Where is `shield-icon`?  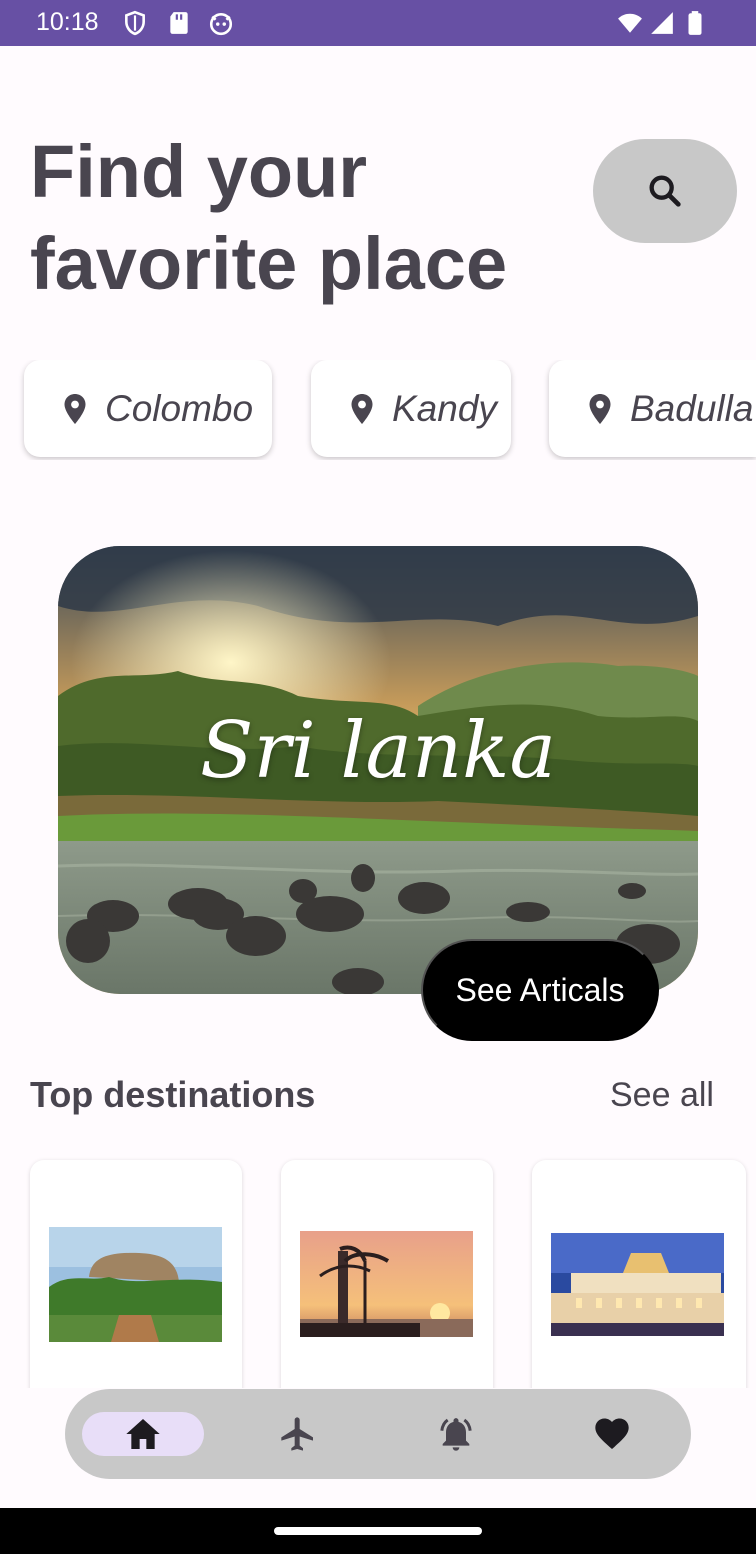 shield-icon is located at coordinates (135, 23).